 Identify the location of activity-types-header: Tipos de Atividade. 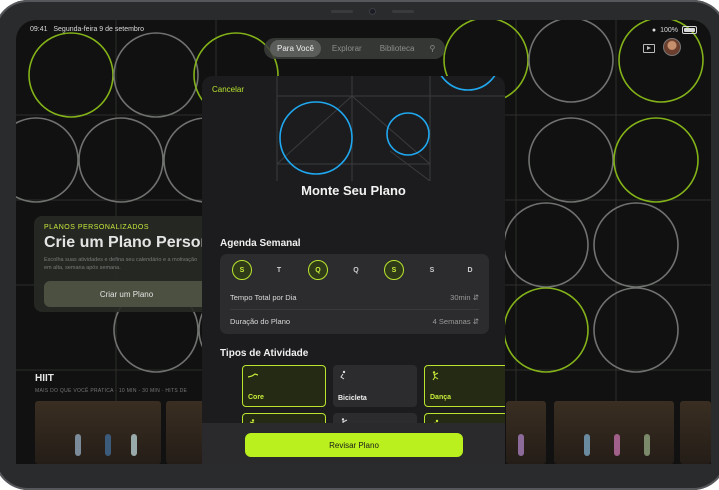
(264, 353).